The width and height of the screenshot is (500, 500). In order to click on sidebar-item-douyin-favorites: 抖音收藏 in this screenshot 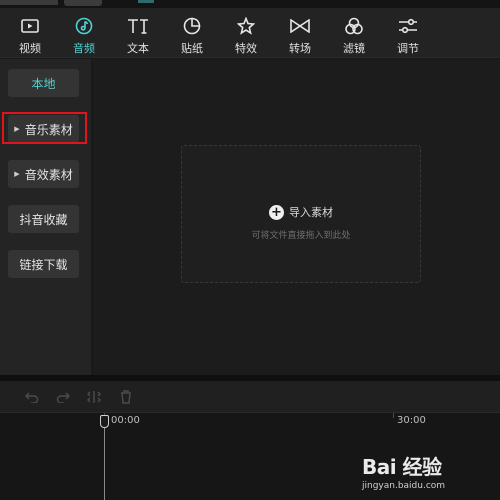, I will do `click(43, 219)`.